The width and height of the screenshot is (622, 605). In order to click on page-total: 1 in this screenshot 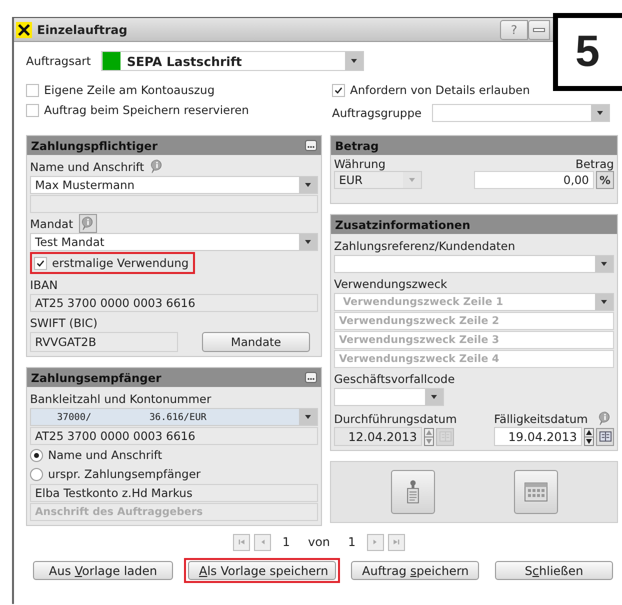, I will do `click(352, 542)`.